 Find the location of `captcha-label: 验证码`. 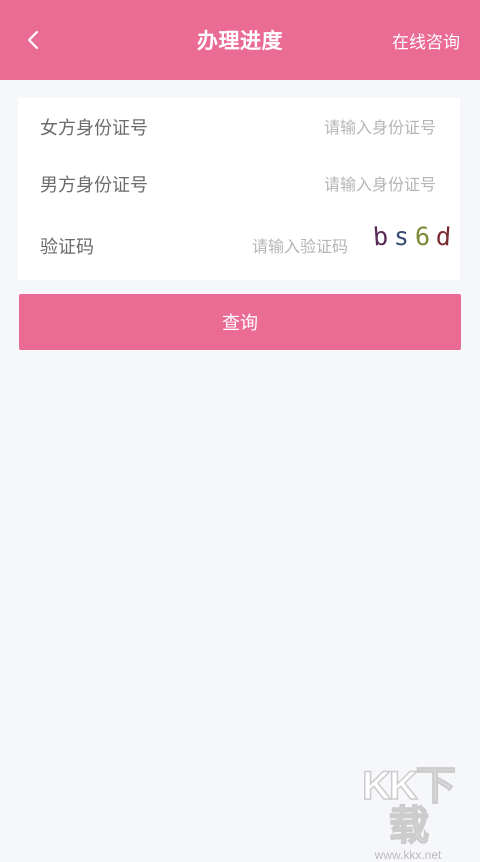

captcha-label: 验证码 is located at coordinates (67, 246).